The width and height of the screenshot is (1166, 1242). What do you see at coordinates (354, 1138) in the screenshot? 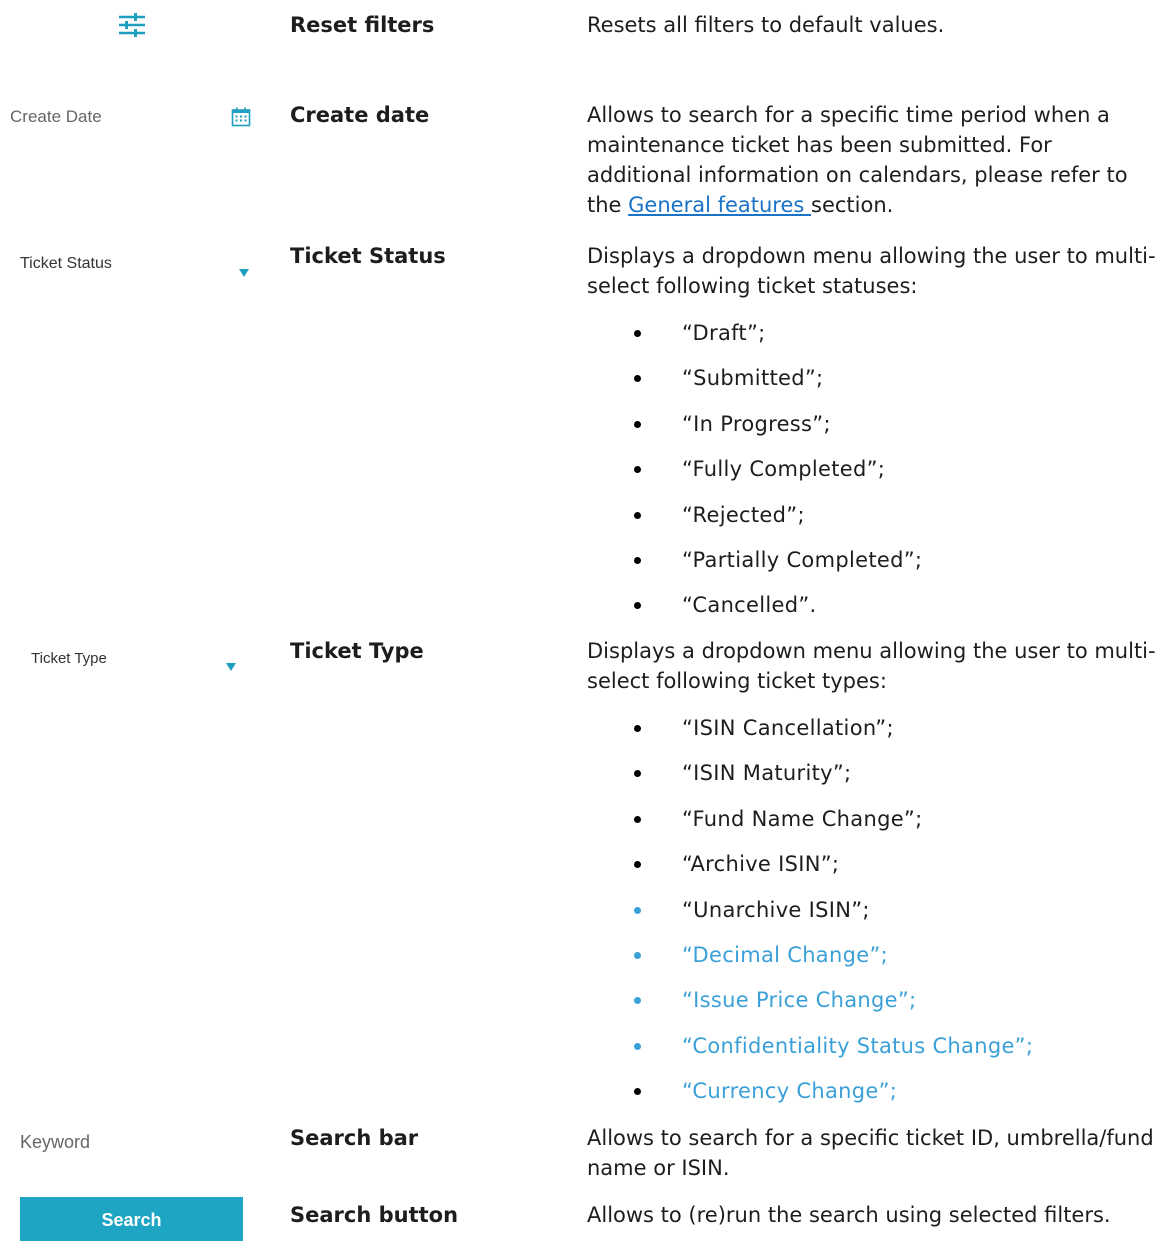
I see `term-search-bar: Search bar` at bounding box center [354, 1138].